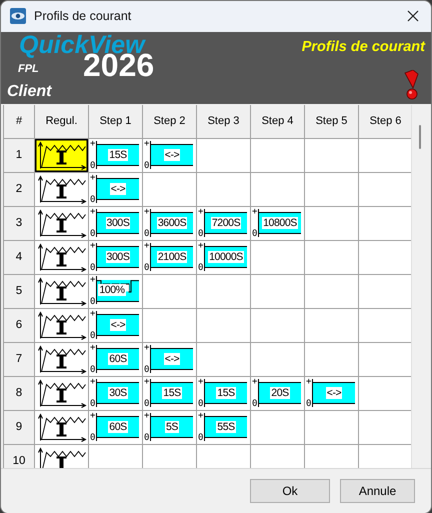  I want to click on step-block: 55S, so click(225, 427).